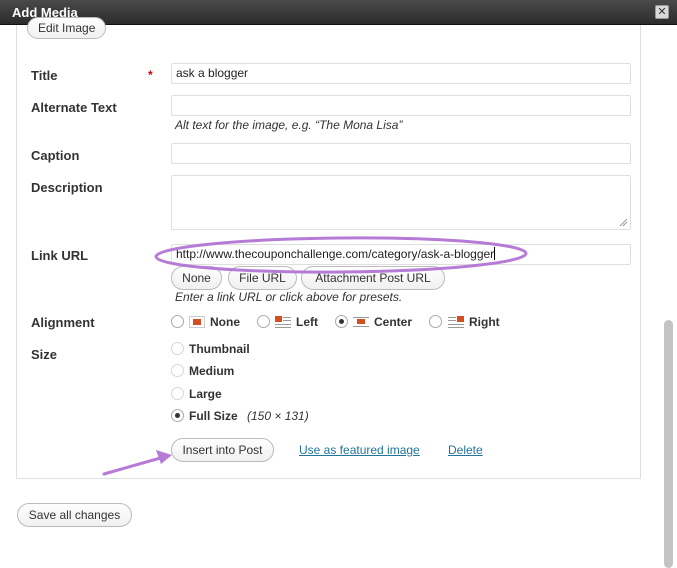  Describe the element at coordinates (55, 155) in the screenshot. I see `caption-label: Caption` at that location.